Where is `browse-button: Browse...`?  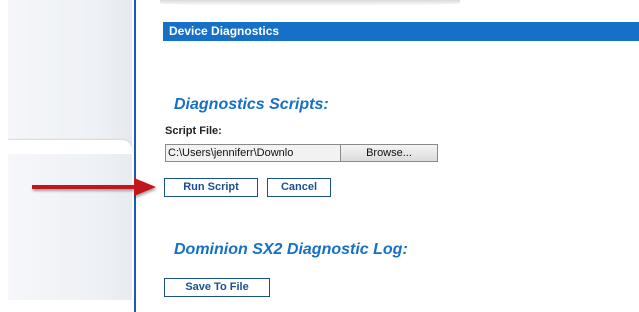
browse-button: Browse... is located at coordinates (389, 153).